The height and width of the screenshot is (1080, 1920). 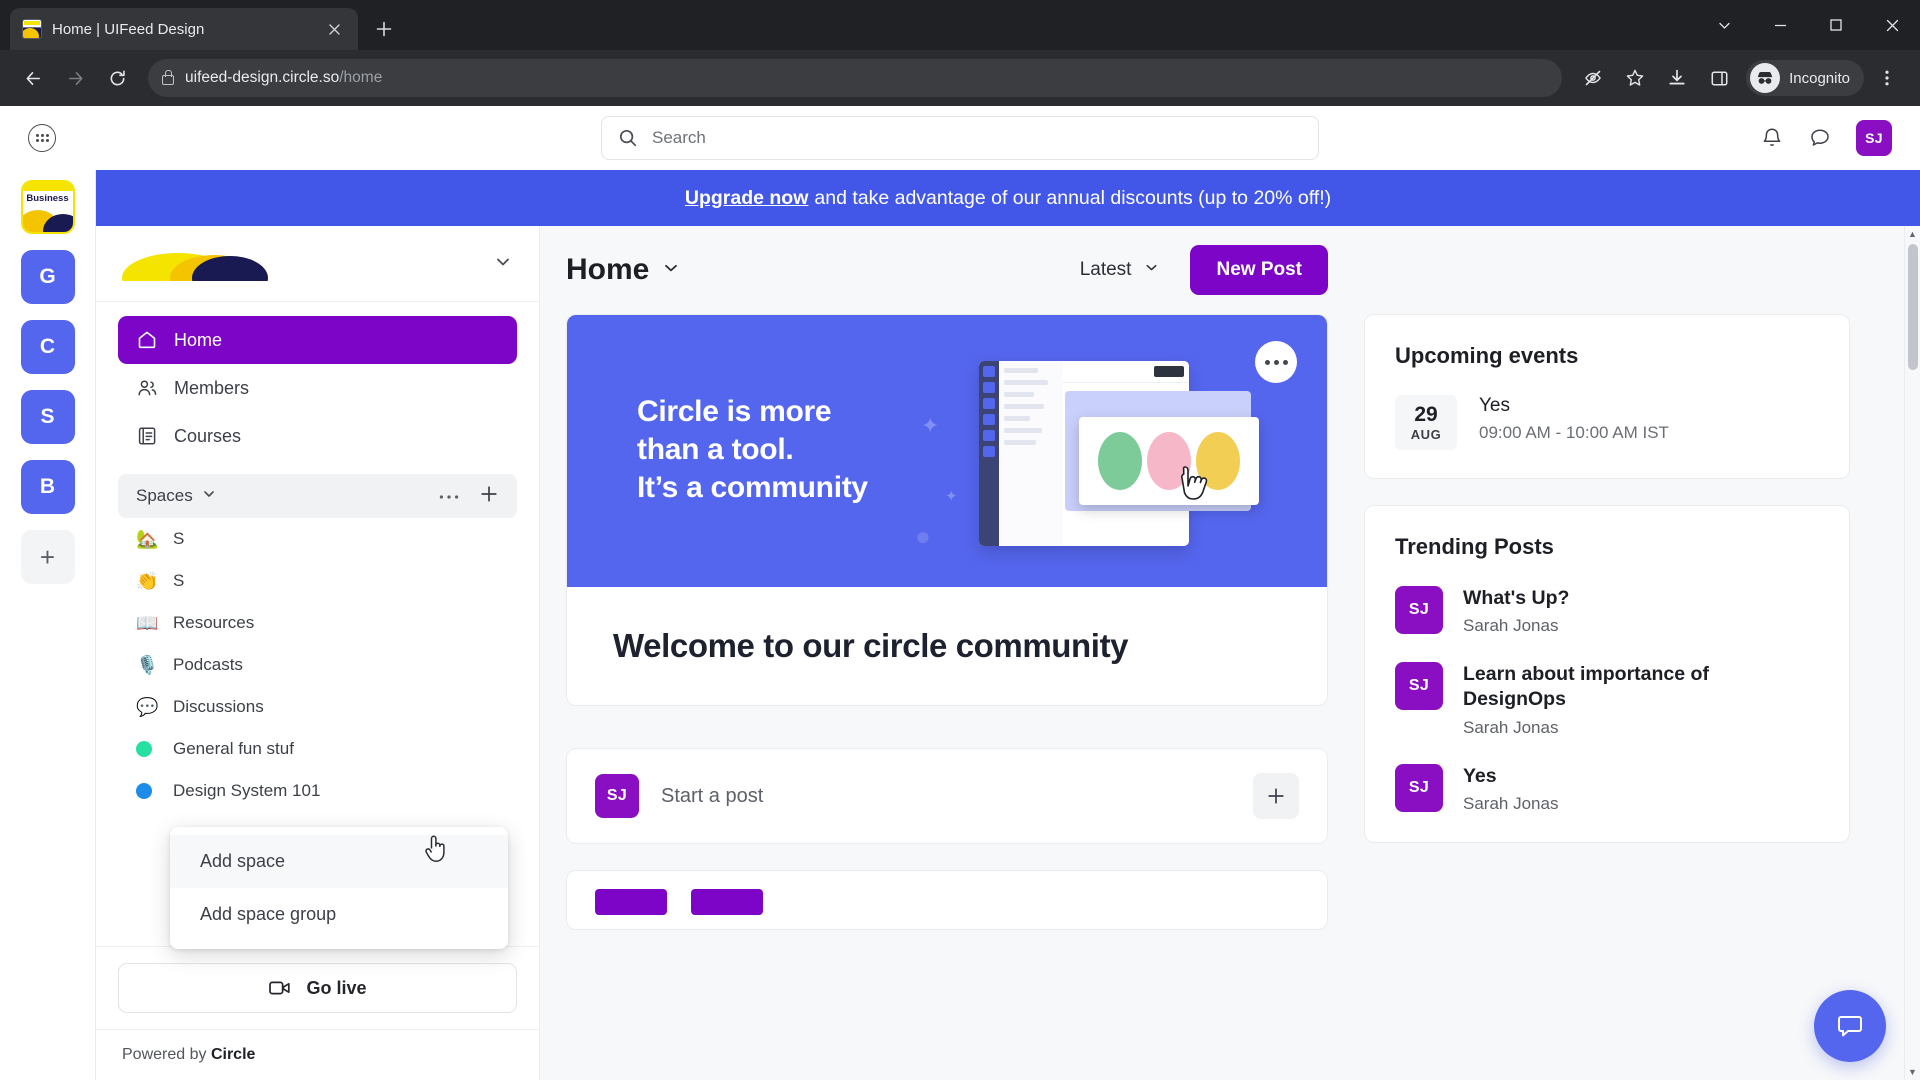 I want to click on powered-by-footer: Powered by Circle, so click(x=317, y=1054).